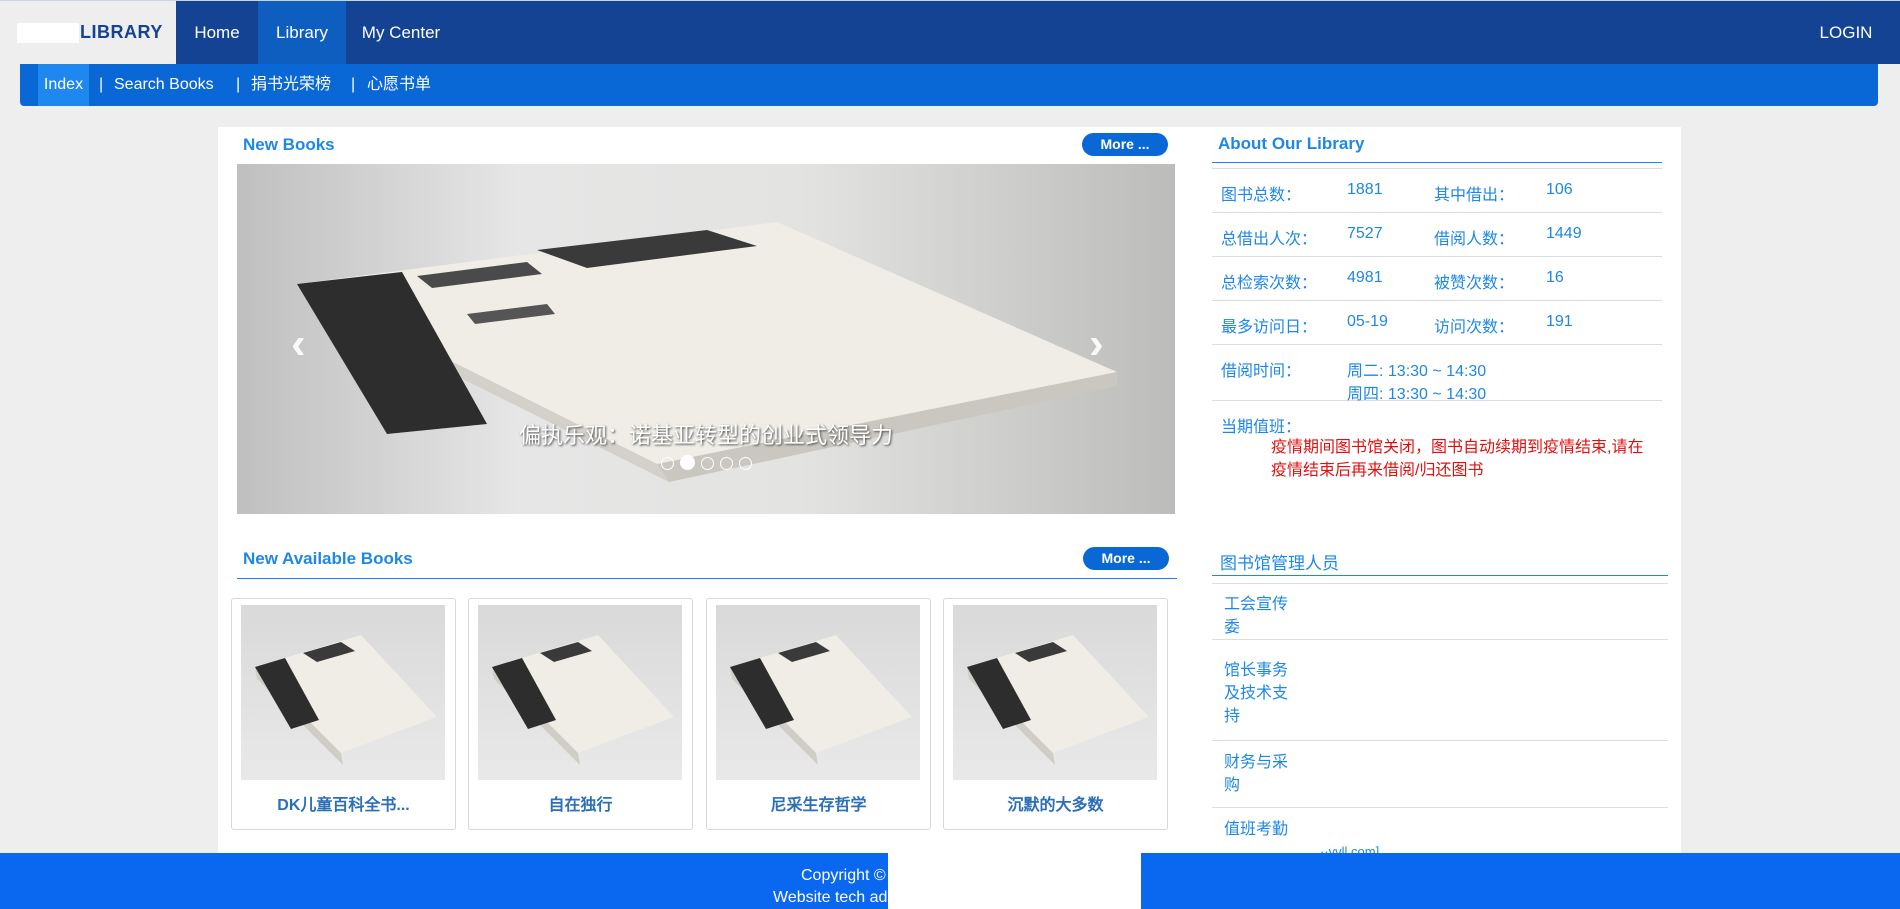 This screenshot has width=1900, height=909. I want to click on book-title: 尼采生存哲学, so click(818, 803).